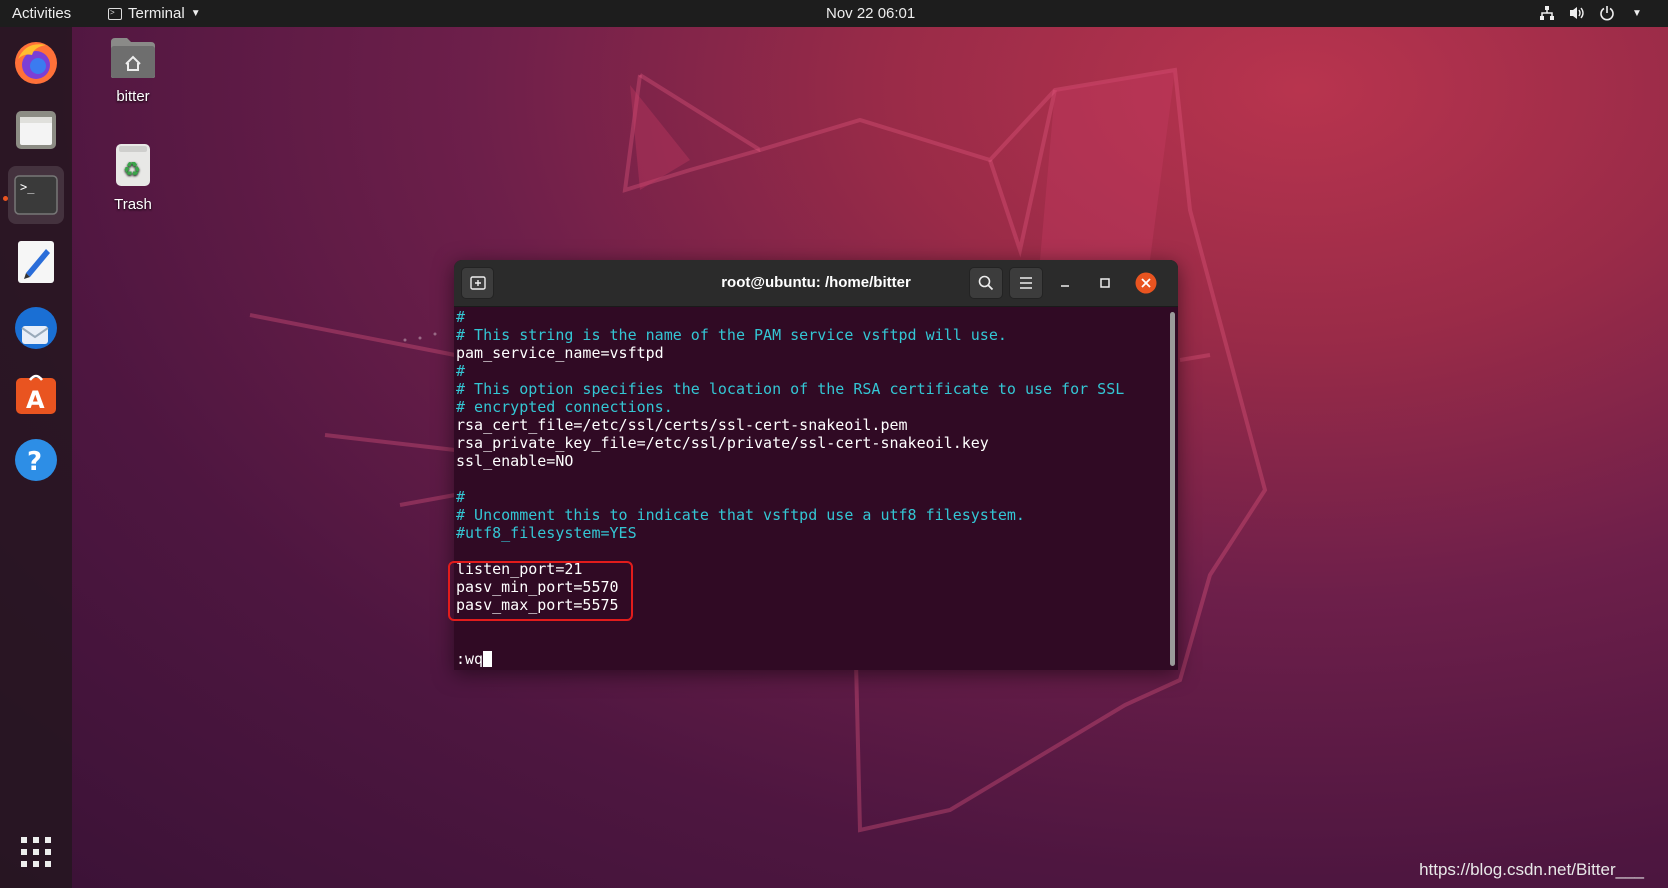 This screenshot has width=1668, height=888. What do you see at coordinates (560, 353) in the screenshot?
I see `terminal-line: pam_service_name=vsftpd` at bounding box center [560, 353].